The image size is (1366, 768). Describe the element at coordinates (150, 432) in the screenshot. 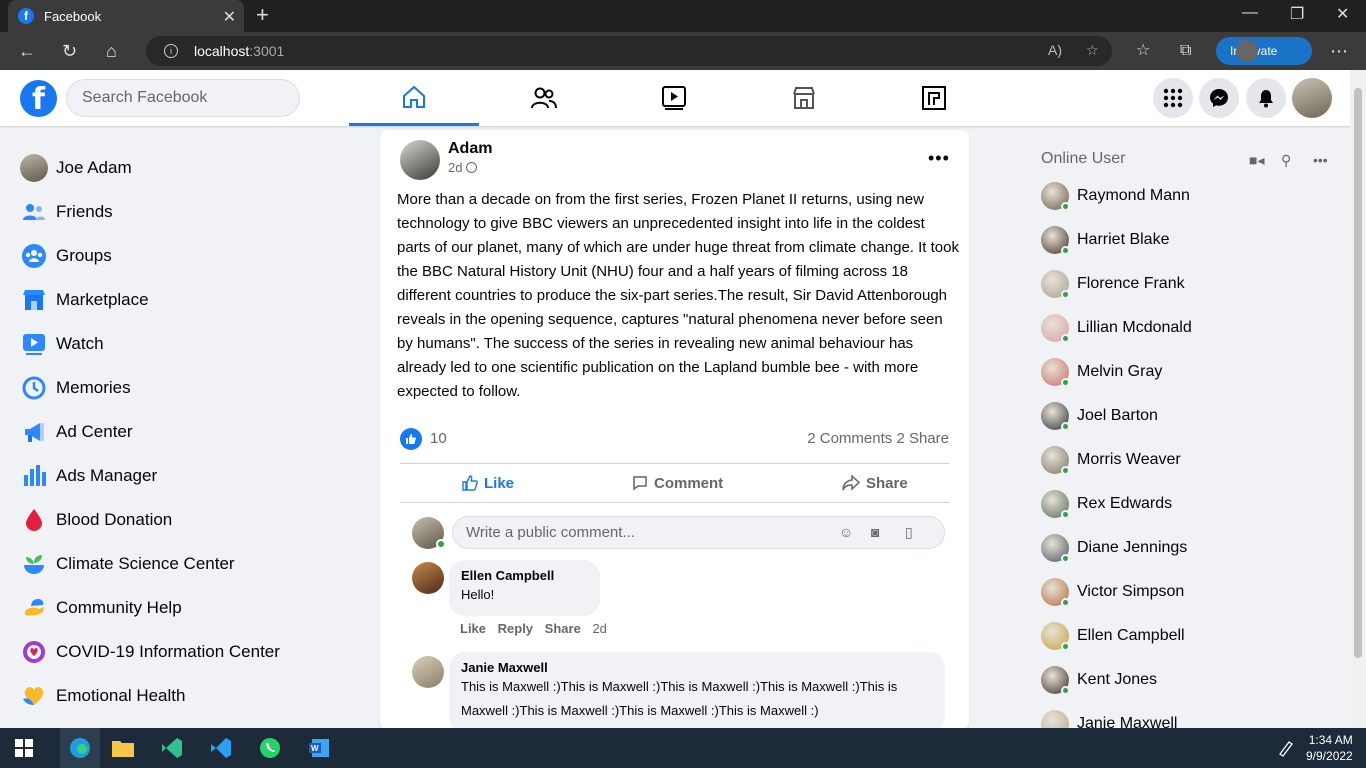

I see `sidebar-item-ad-center: Ad Center` at that location.